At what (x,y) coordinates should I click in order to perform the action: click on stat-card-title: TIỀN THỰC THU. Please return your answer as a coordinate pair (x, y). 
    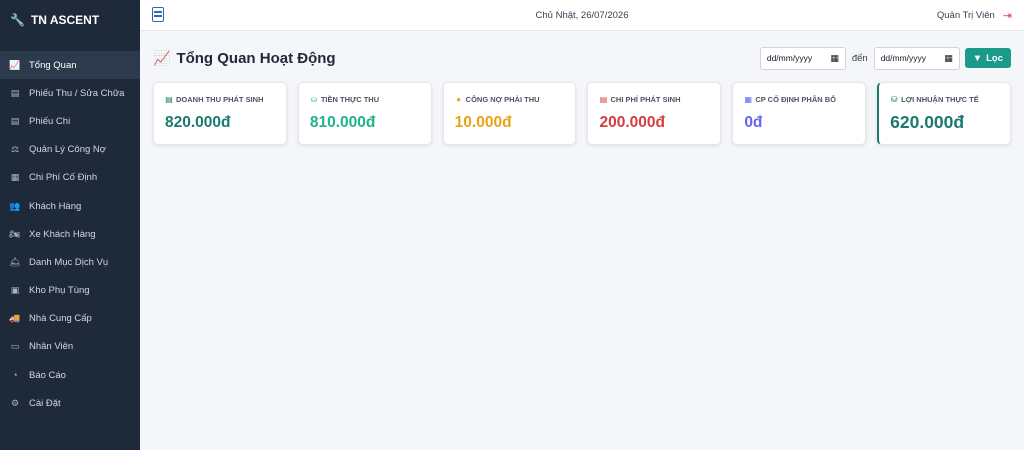
    Looking at the image, I should click on (350, 99).